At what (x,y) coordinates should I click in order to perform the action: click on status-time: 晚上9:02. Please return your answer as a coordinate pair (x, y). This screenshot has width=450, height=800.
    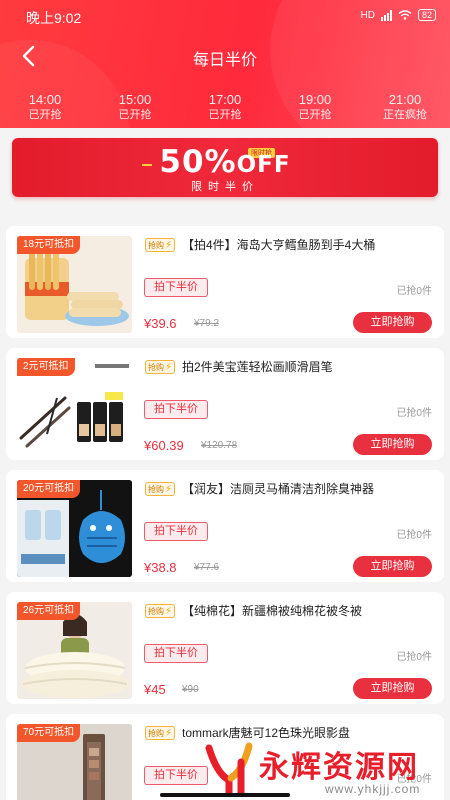
    Looking at the image, I should click on (54, 18).